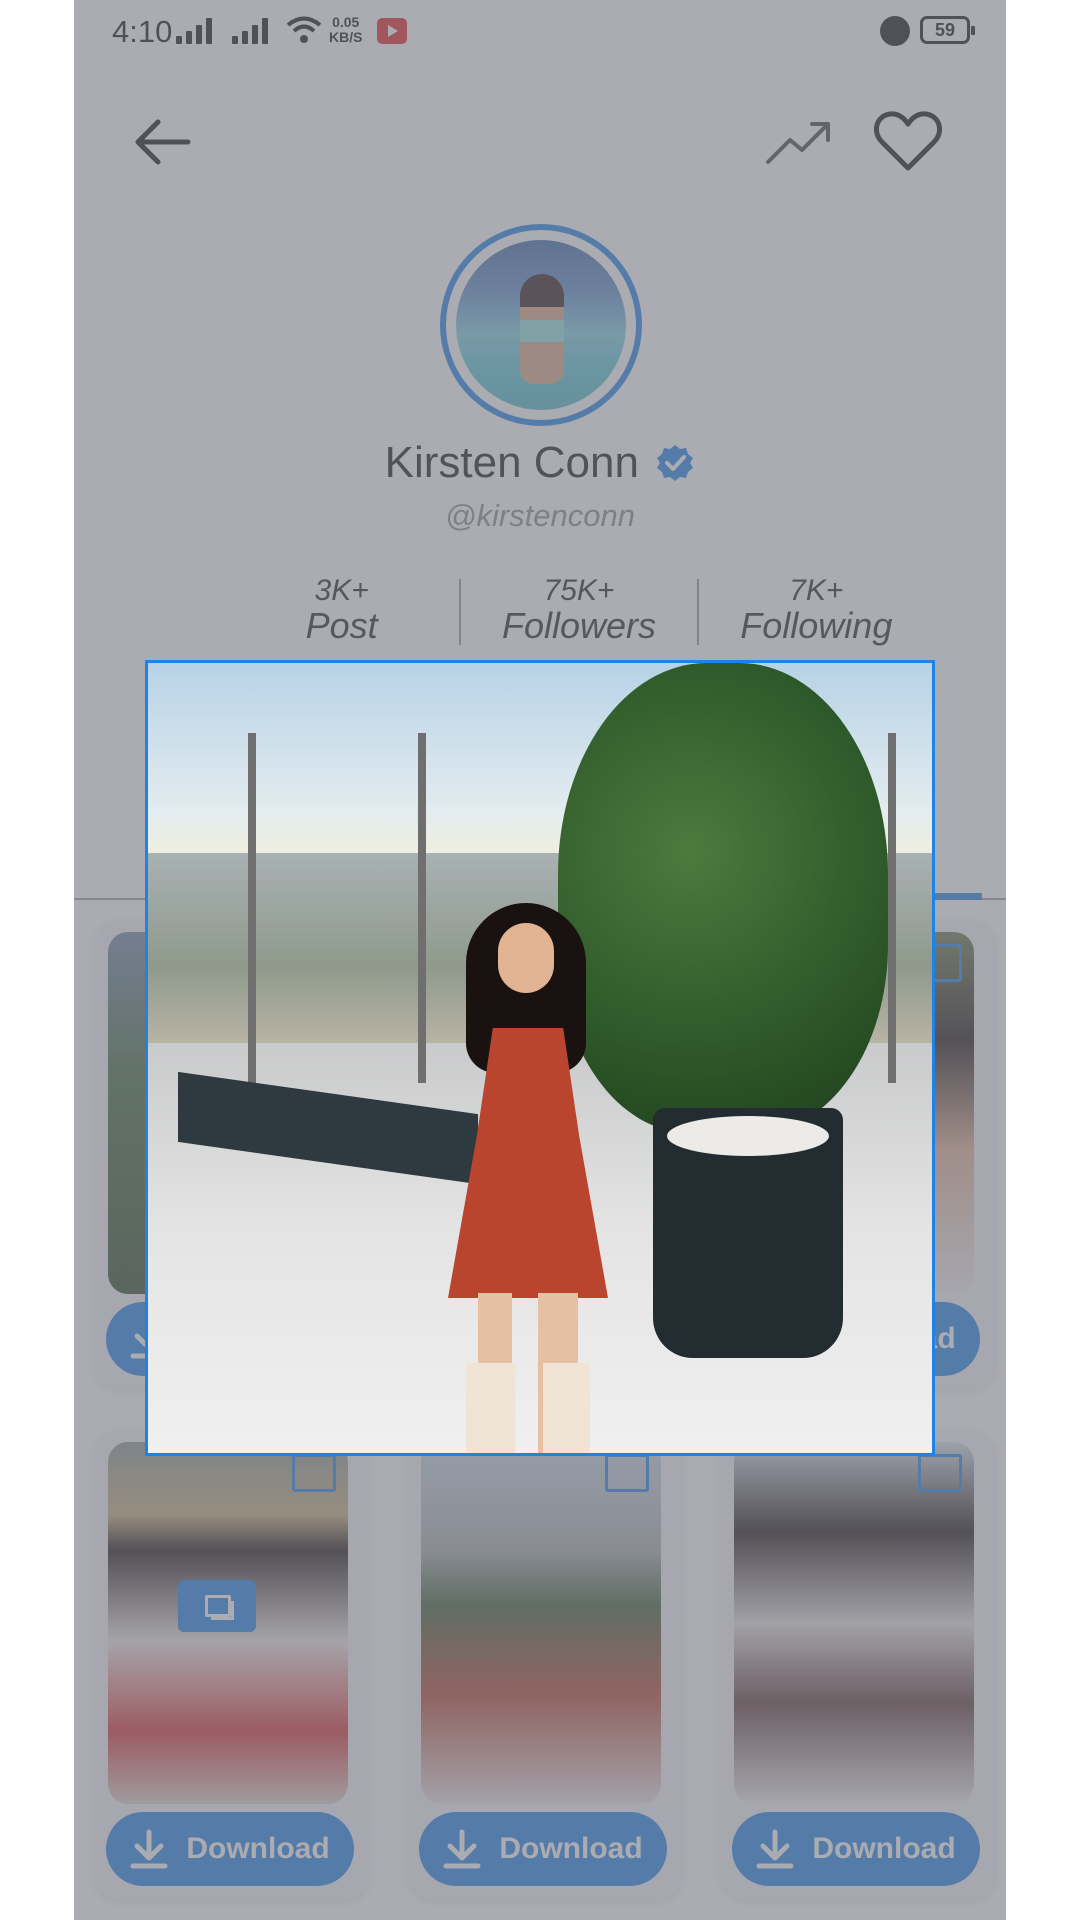 The image size is (1080, 1920). Describe the element at coordinates (540, 515) in the screenshot. I see `profile-handle: @kirstenconn` at that location.